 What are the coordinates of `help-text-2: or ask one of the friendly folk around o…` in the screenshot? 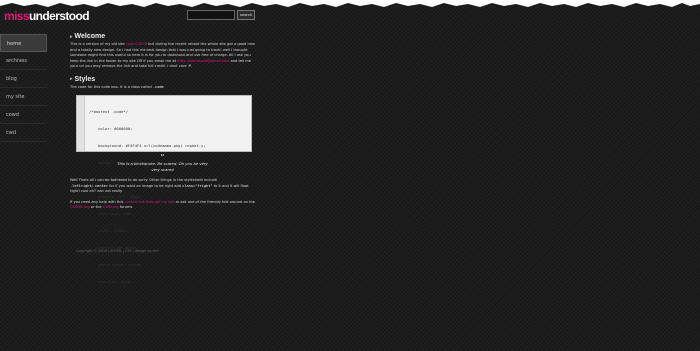 It's located at (215, 201).